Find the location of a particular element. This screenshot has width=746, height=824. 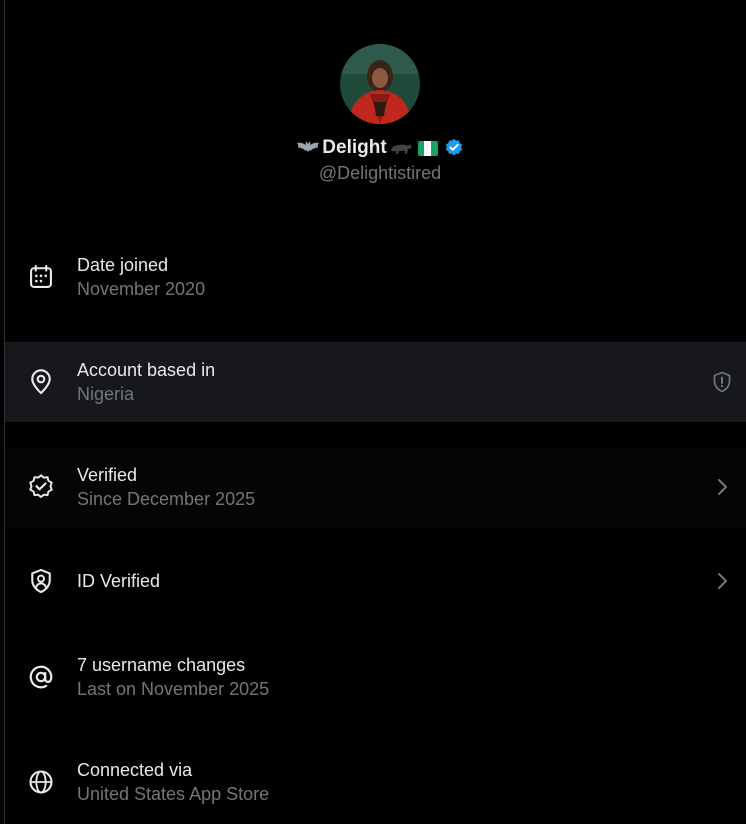

connected-via-row: Connected via United States App Store is located at coordinates (375, 782).